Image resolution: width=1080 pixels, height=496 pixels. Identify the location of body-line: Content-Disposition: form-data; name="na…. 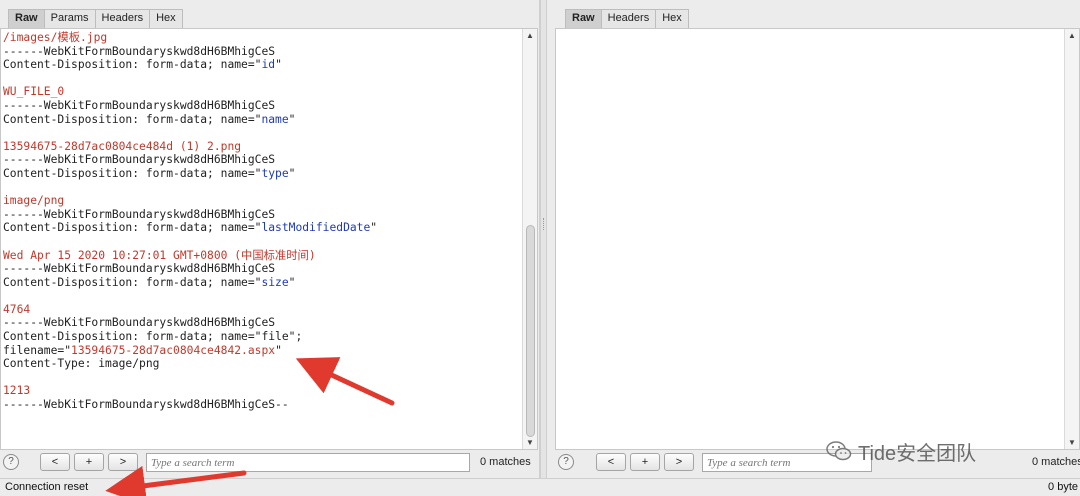
(263, 120).